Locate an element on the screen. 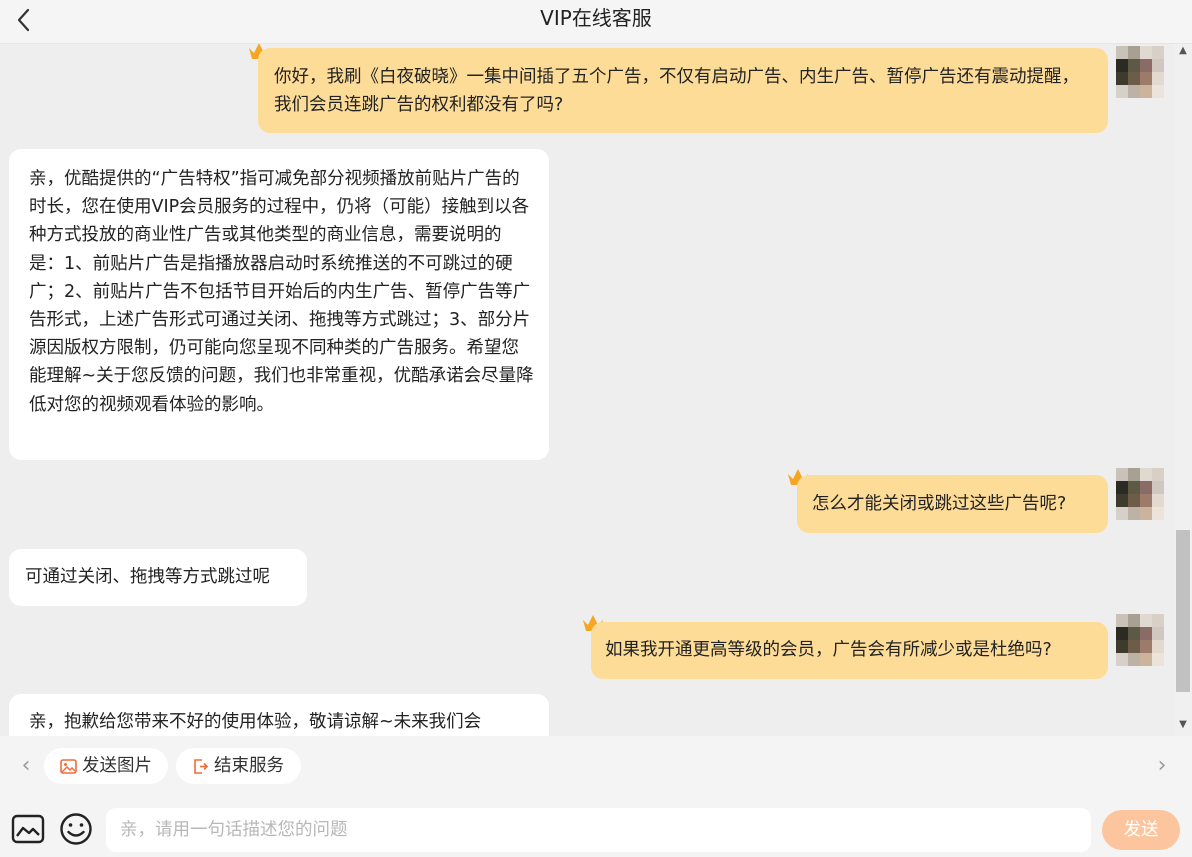  emoji-icon is located at coordinates (76, 829).